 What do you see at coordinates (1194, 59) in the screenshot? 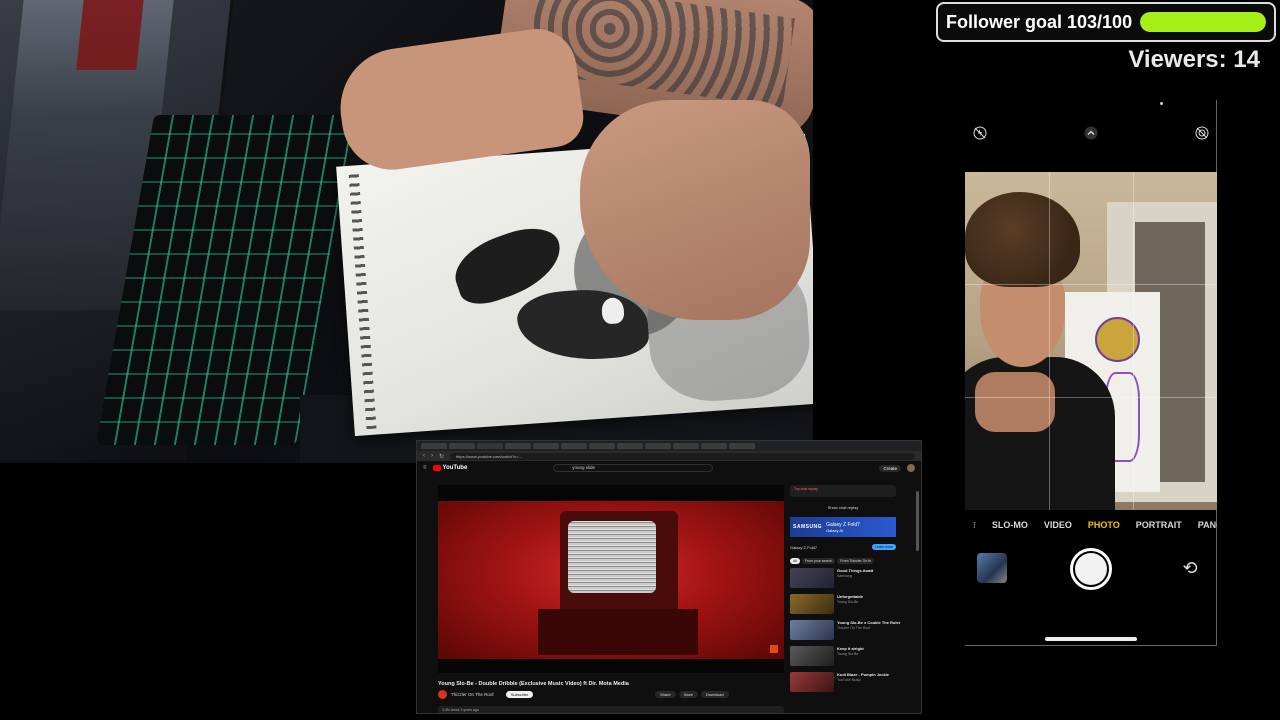
I see `viewer-count: Viewers: 14` at bounding box center [1194, 59].